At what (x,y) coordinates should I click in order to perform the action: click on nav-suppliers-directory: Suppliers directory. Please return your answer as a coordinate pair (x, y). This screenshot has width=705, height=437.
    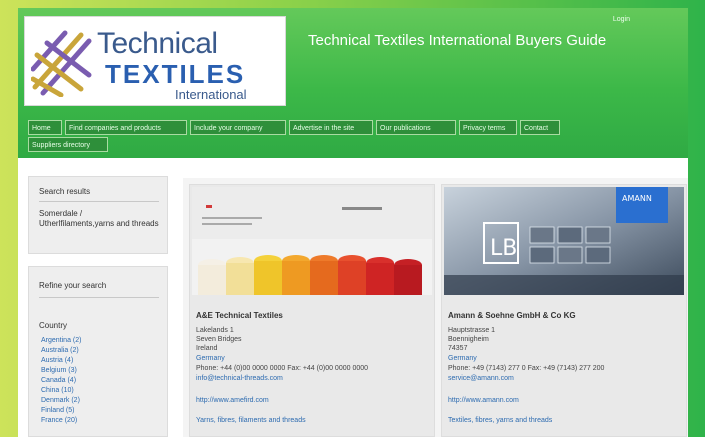
    Looking at the image, I should click on (68, 144).